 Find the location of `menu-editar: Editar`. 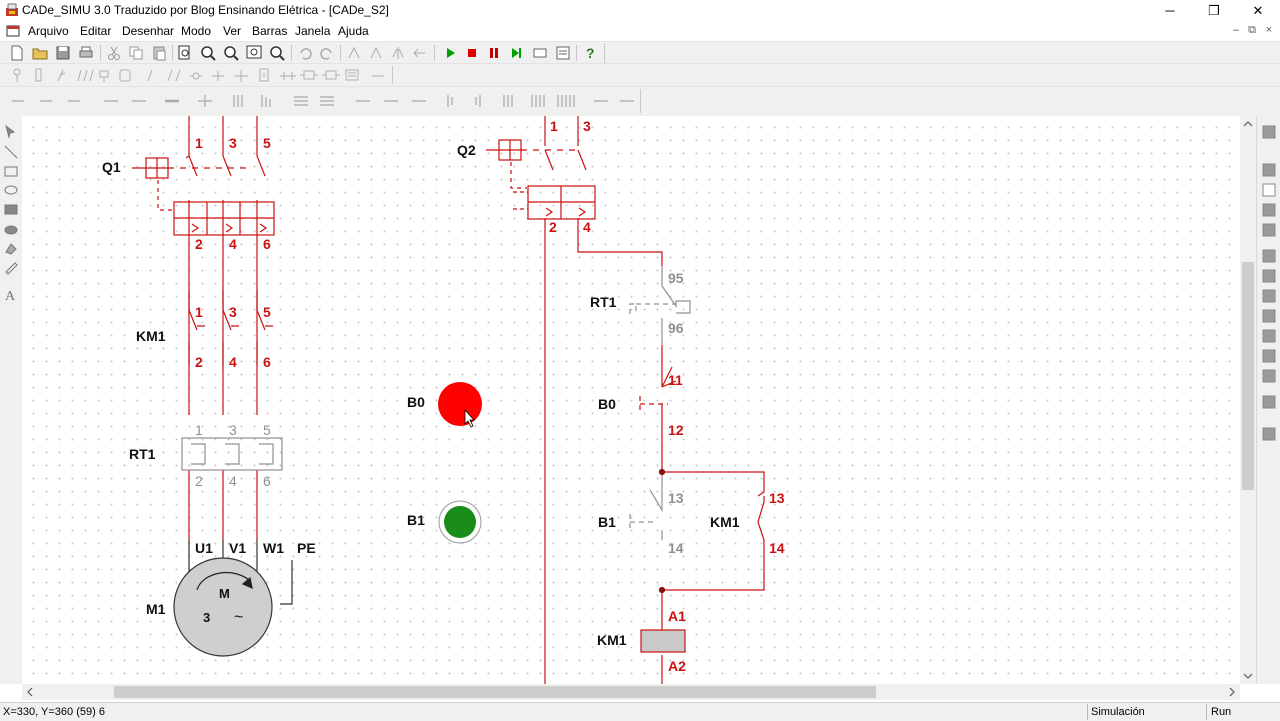

menu-editar: Editar is located at coordinates (95, 31).